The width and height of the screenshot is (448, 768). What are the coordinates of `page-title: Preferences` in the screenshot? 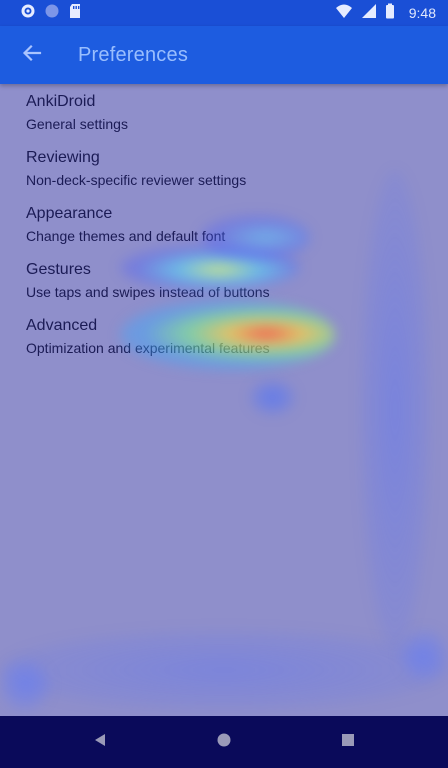 It's located at (133, 54).